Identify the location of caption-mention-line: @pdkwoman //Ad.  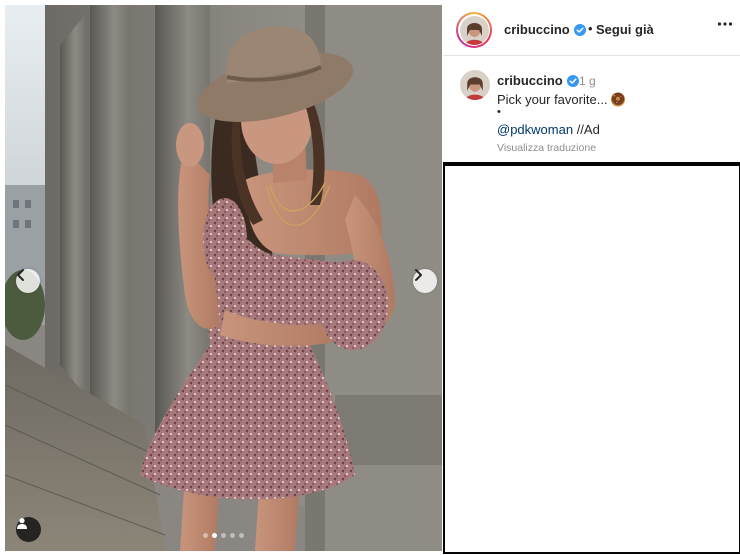
(548, 129).